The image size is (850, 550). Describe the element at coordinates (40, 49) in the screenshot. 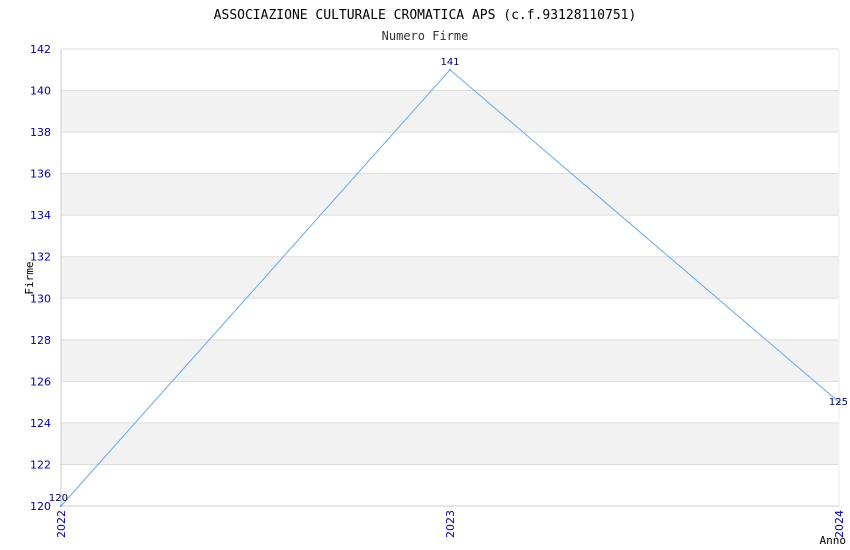

I see `y-tick-label: 142` at that location.